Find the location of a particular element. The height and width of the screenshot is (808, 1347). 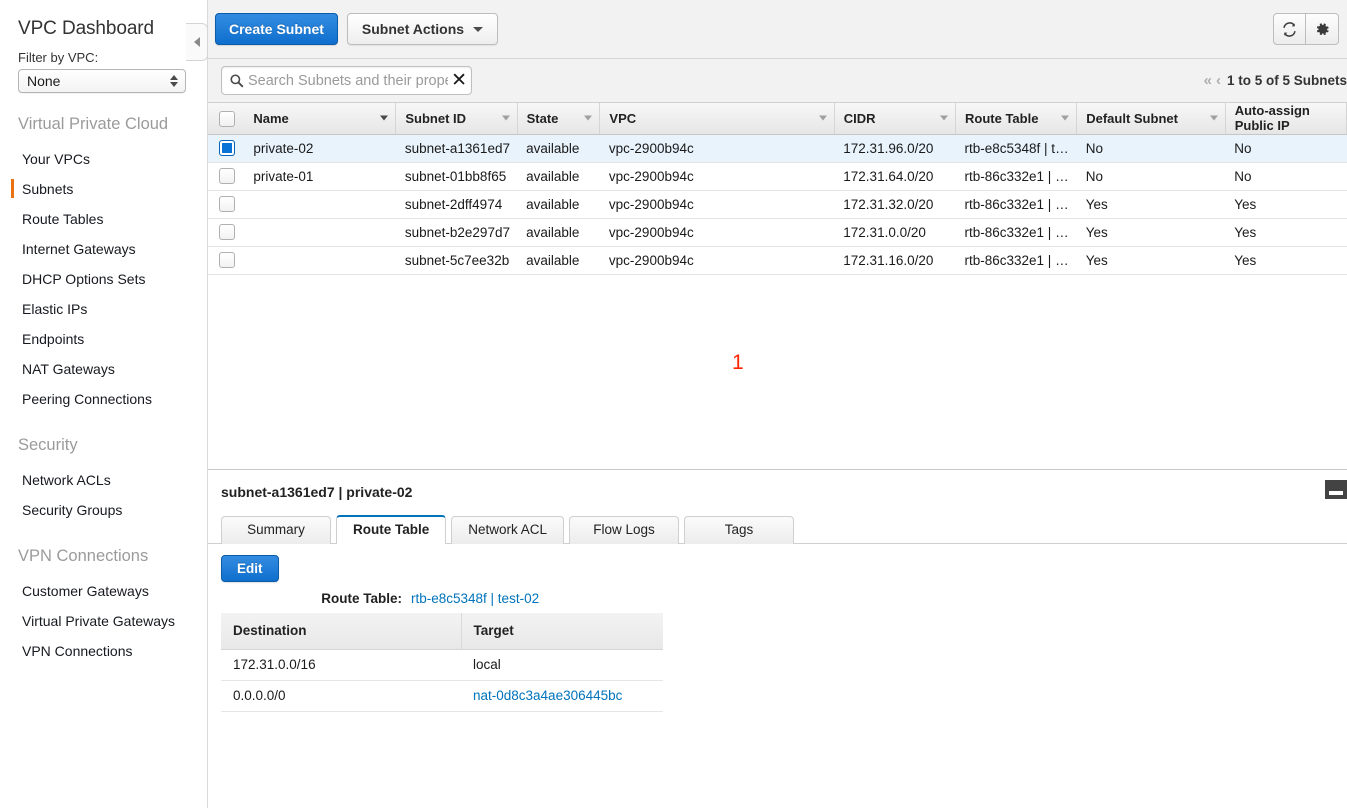

pagination-count: 1 to 5 of 5 Subnets is located at coordinates (1286, 80).